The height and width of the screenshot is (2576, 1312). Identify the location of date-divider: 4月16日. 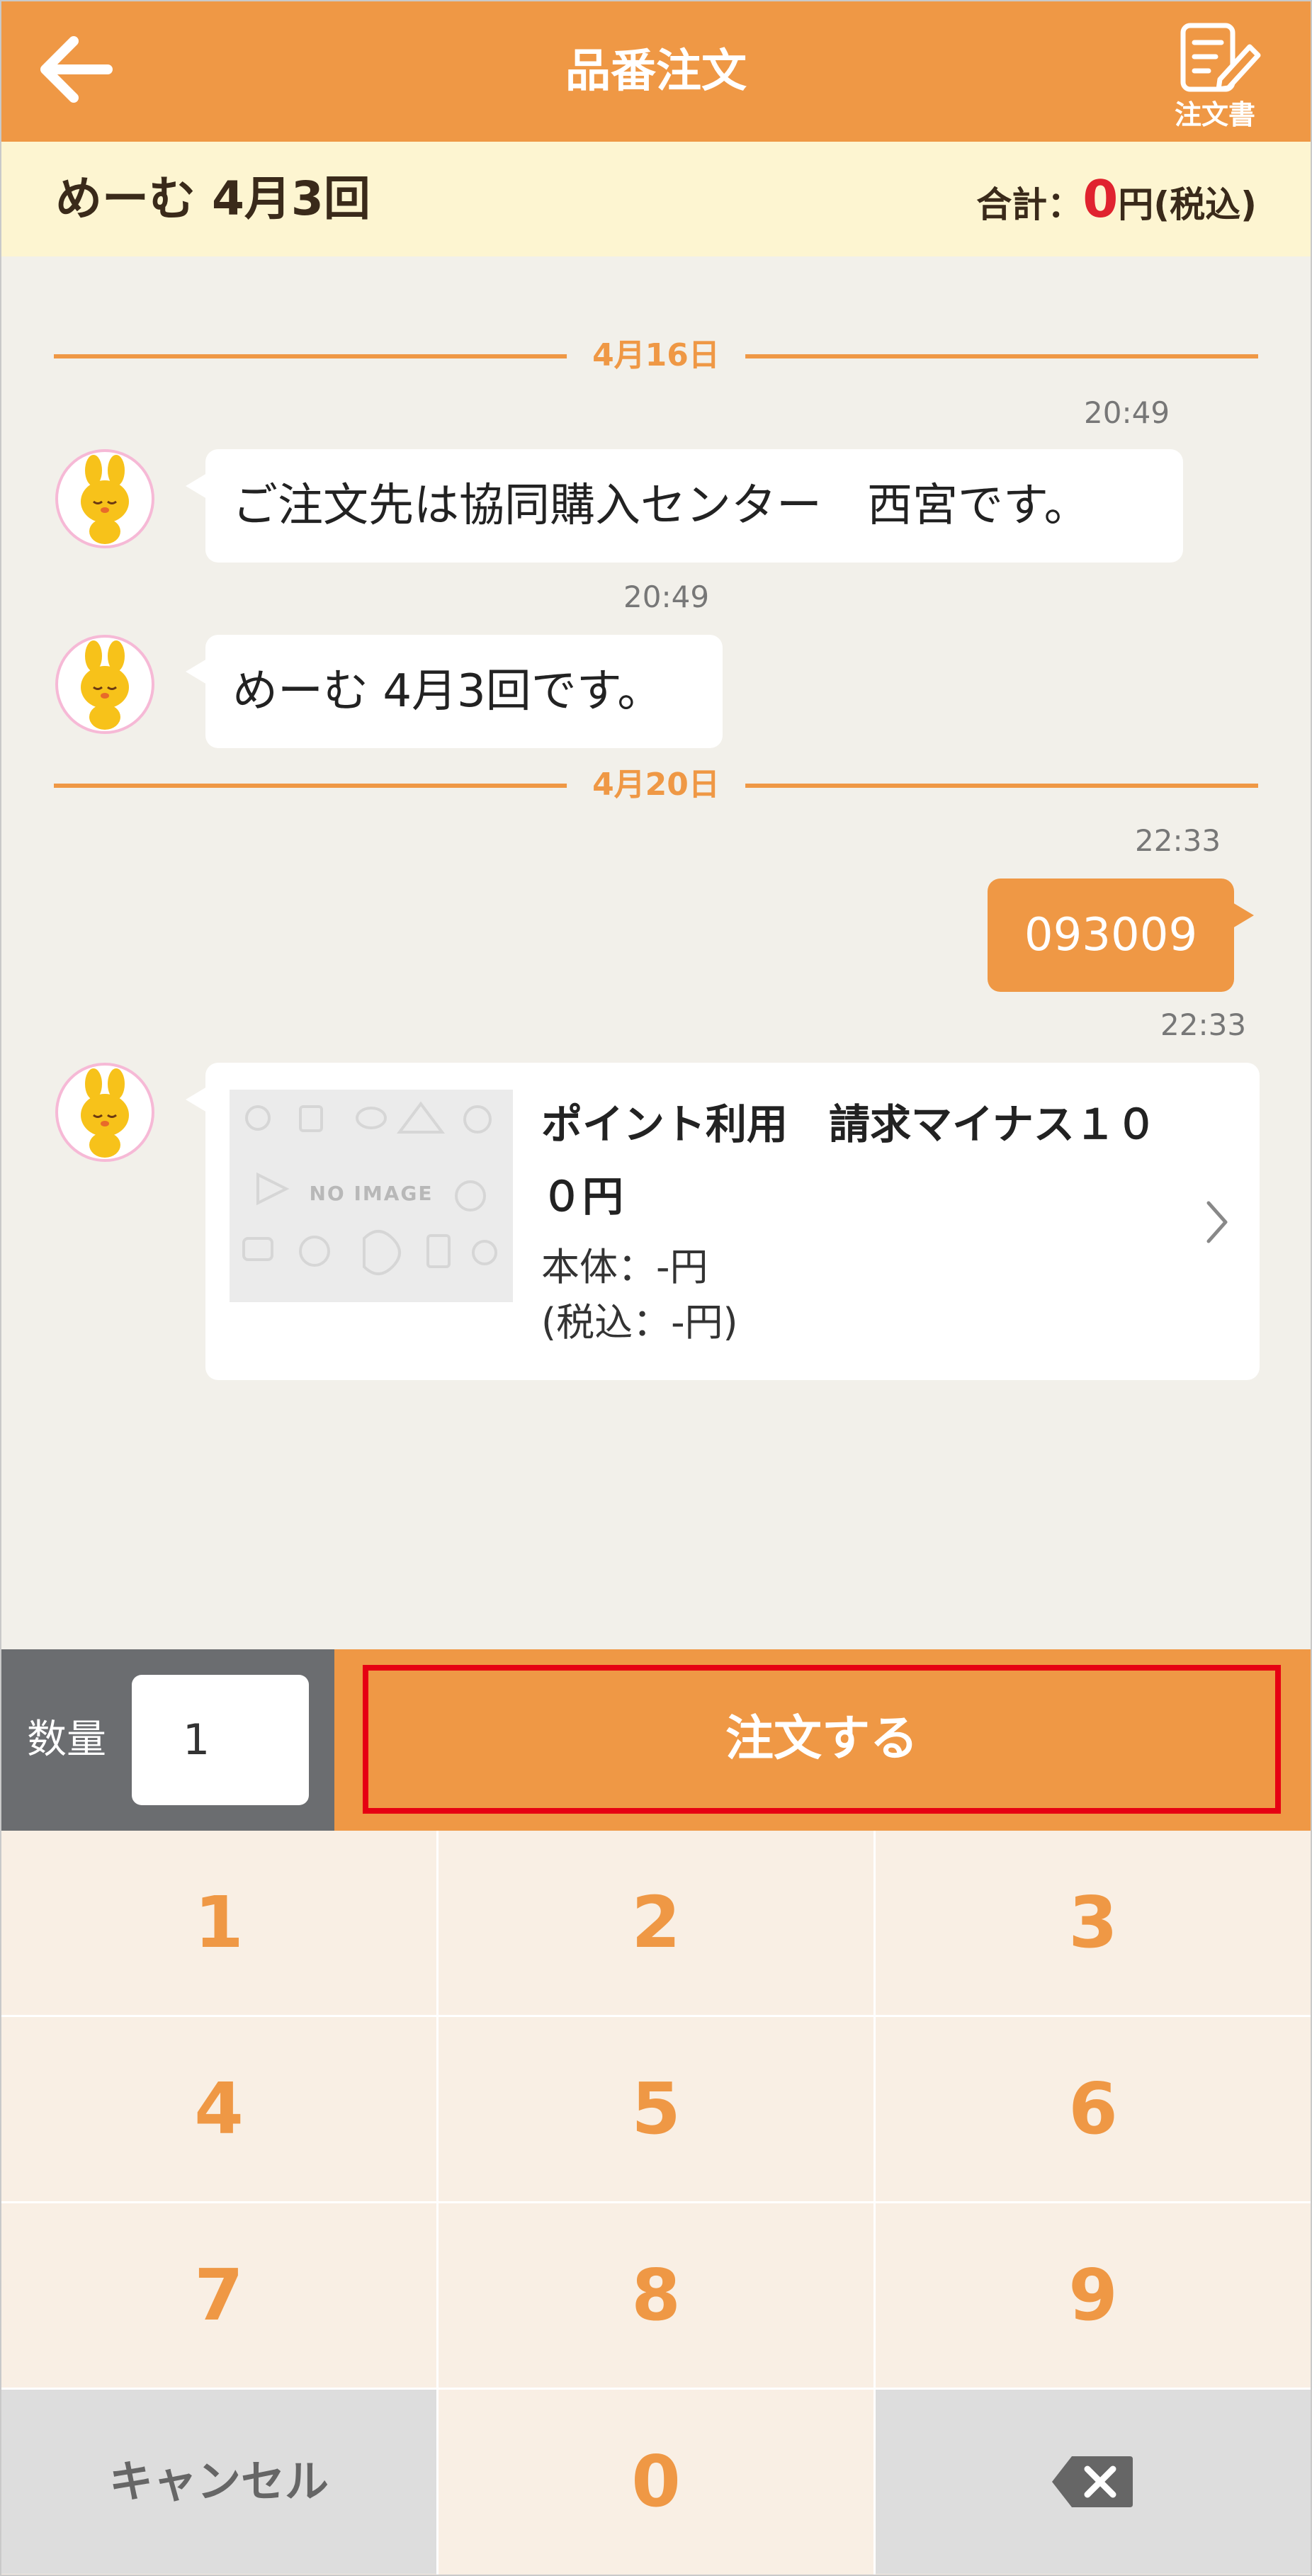
(656, 355).